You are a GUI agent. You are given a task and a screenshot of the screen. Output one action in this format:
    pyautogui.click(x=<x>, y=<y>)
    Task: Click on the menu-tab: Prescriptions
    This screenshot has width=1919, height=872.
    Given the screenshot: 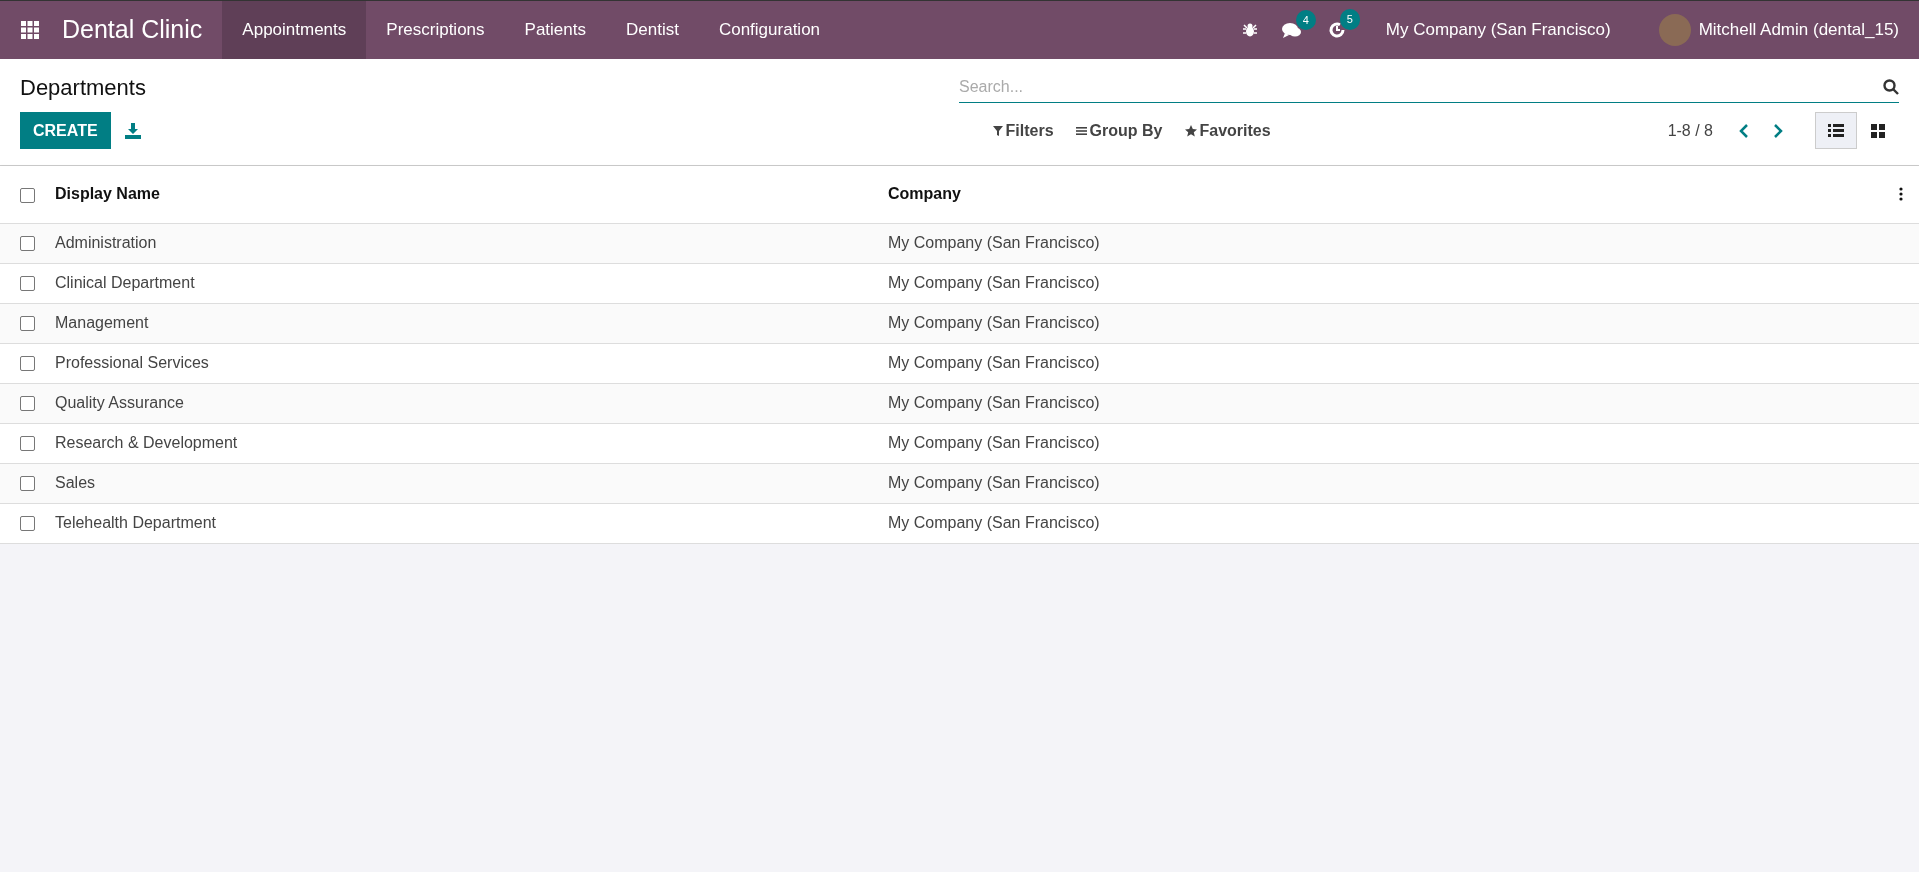 What is the action you would take?
    pyautogui.click(x=435, y=30)
    